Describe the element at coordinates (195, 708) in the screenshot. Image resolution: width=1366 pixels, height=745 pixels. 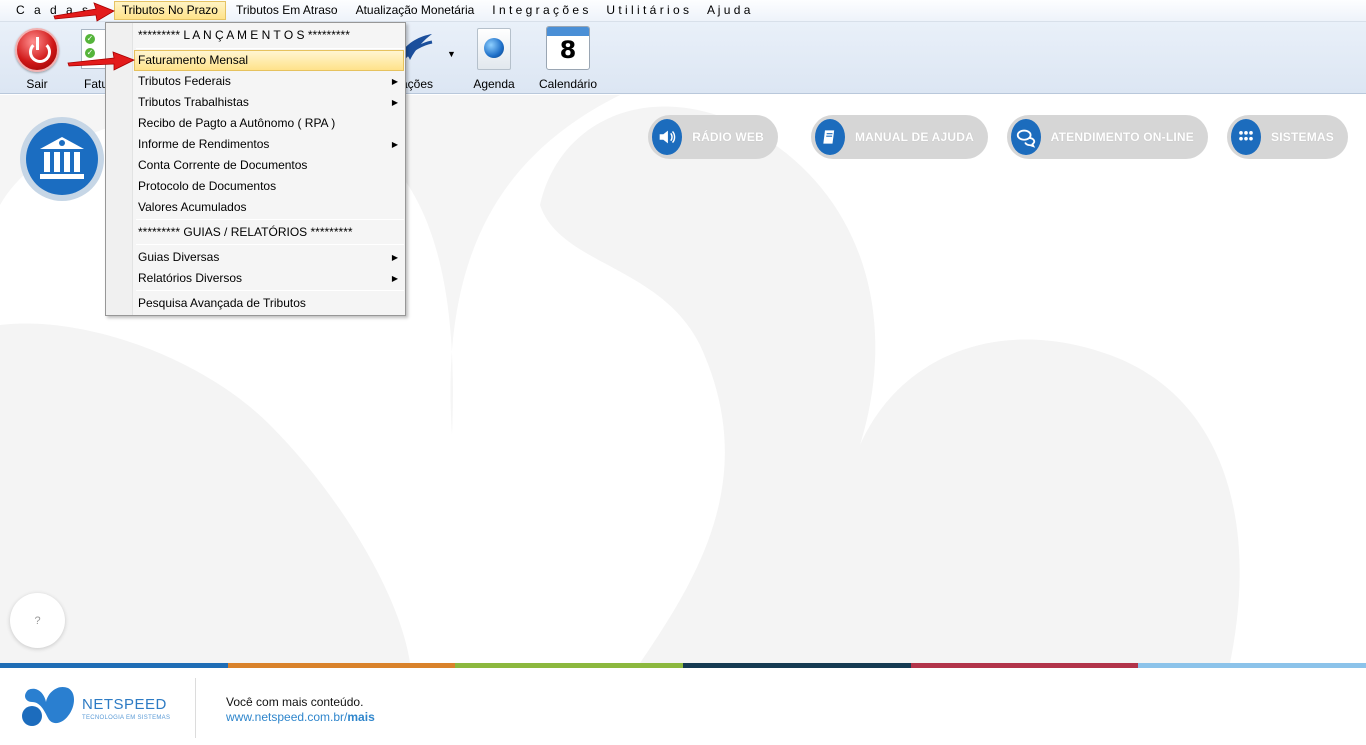
I see `footer-divider` at that location.